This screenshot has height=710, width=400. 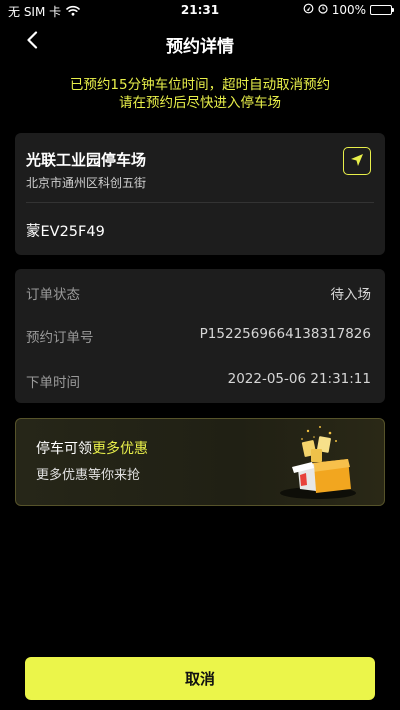 I want to click on promo-title-highlight: 更多优惠, so click(x=120, y=449).